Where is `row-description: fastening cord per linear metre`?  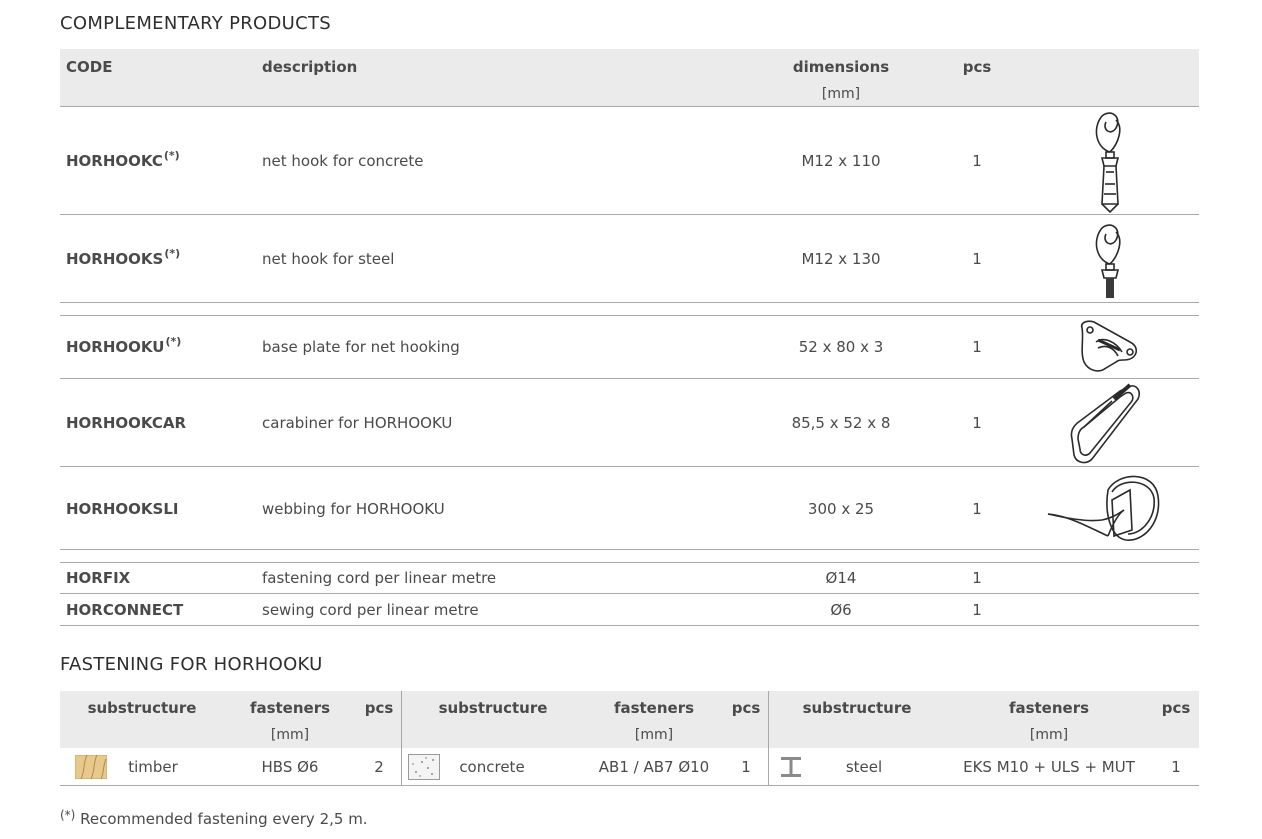 row-description: fastening cord per linear metre is located at coordinates (379, 578).